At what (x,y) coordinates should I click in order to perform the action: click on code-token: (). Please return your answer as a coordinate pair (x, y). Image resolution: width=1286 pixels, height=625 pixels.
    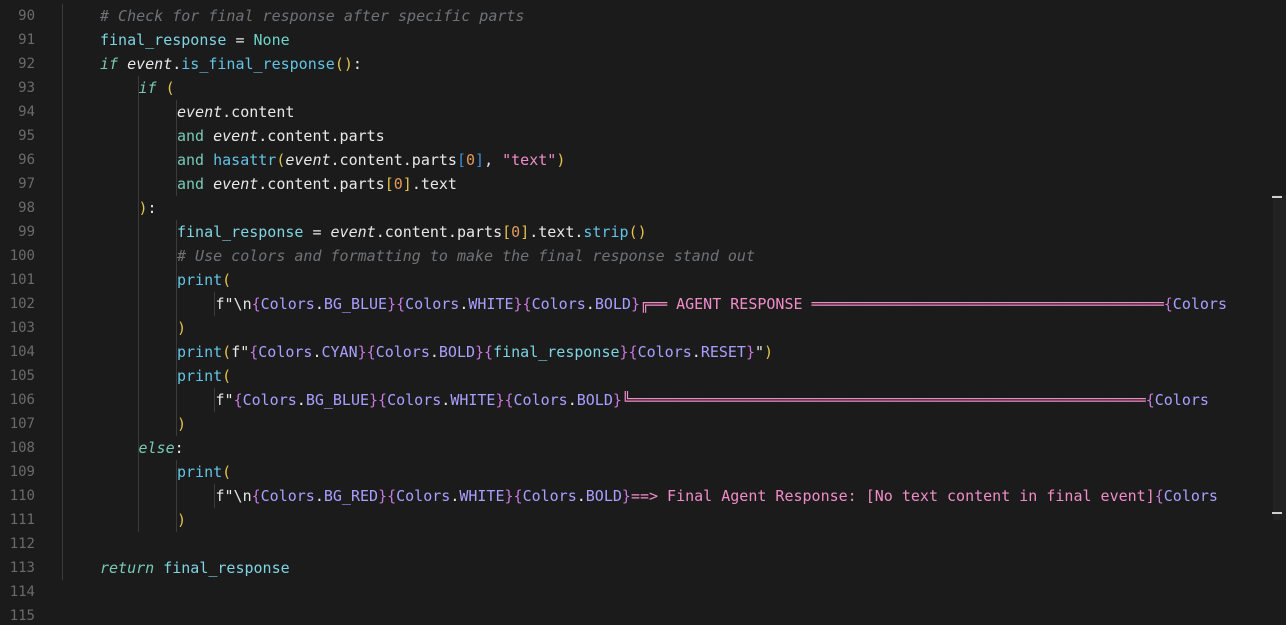
    Looking at the image, I should click on (637, 232).